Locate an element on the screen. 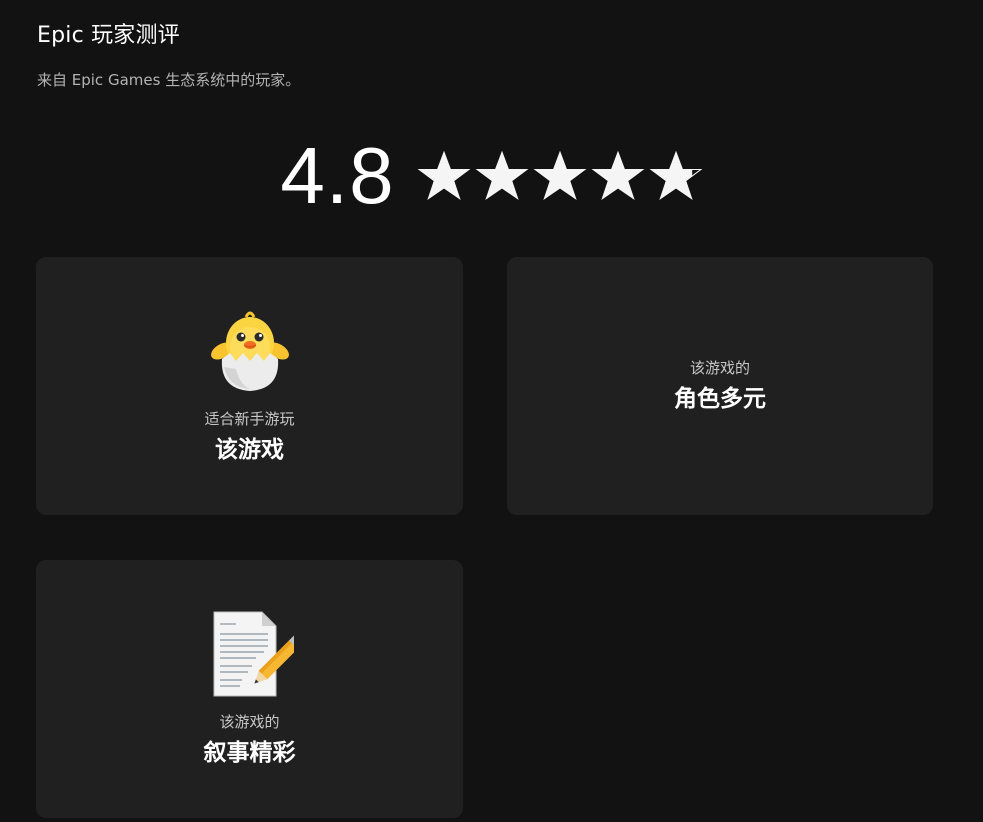  review-tag-card-characters: 该游戏的 角色多元 is located at coordinates (720, 386).